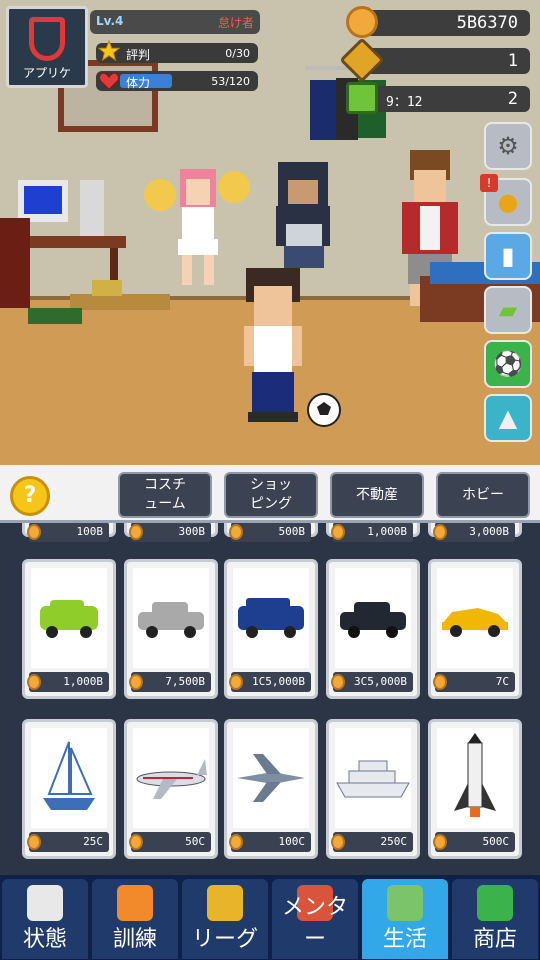 The width and height of the screenshot is (540, 960). What do you see at coordinates (170, 682) in the screenshot?
I see `item-price: 7,500B` at bounding box center [170, 682].